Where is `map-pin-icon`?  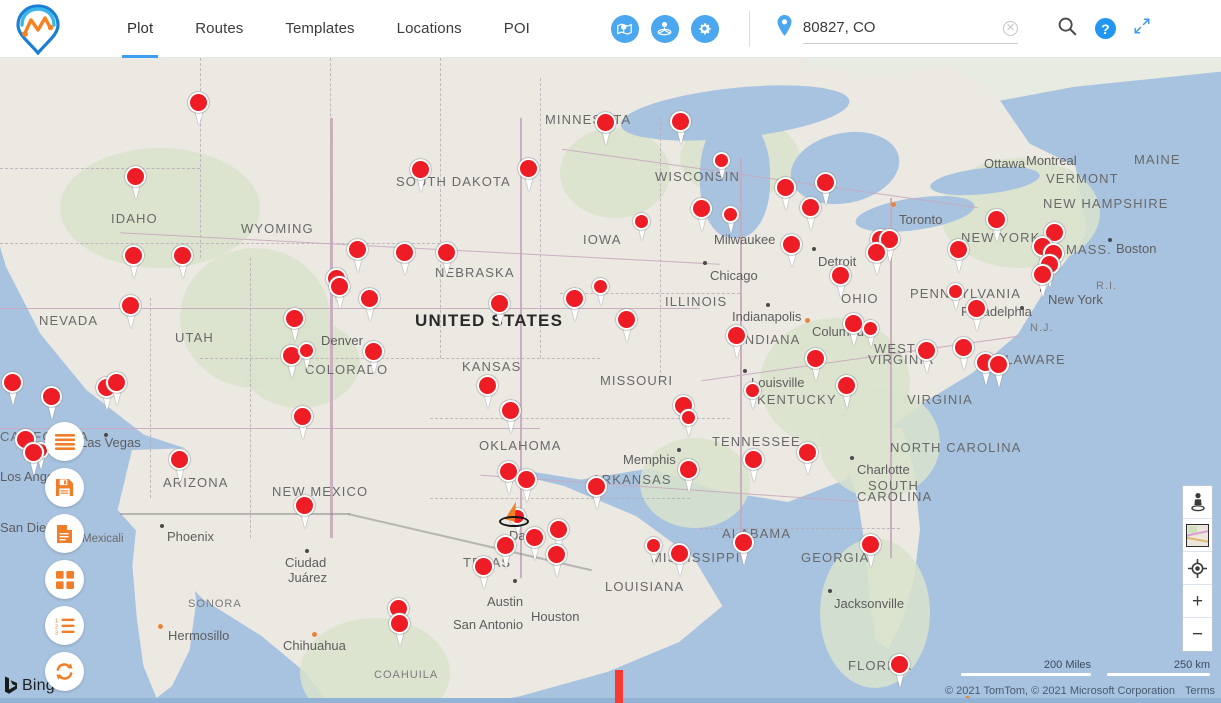
map-pin-icon is located at coordinates (624, 28).